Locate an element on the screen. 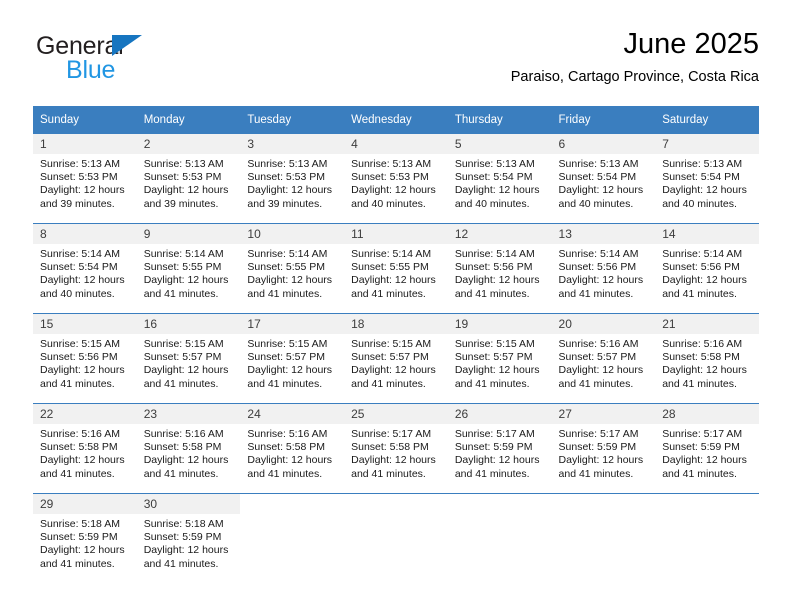  day-number: 19 is located at coordinates (499, 324).